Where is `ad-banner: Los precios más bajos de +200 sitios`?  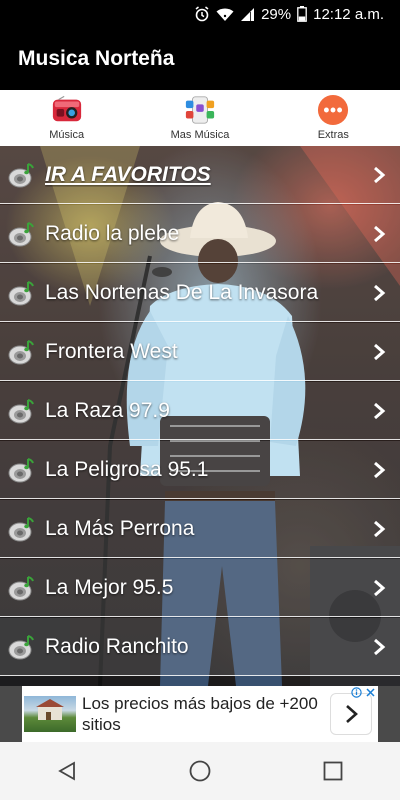
ad-banner: Los precios más bajos de +200 sitios is located at coordinates (200, 714).